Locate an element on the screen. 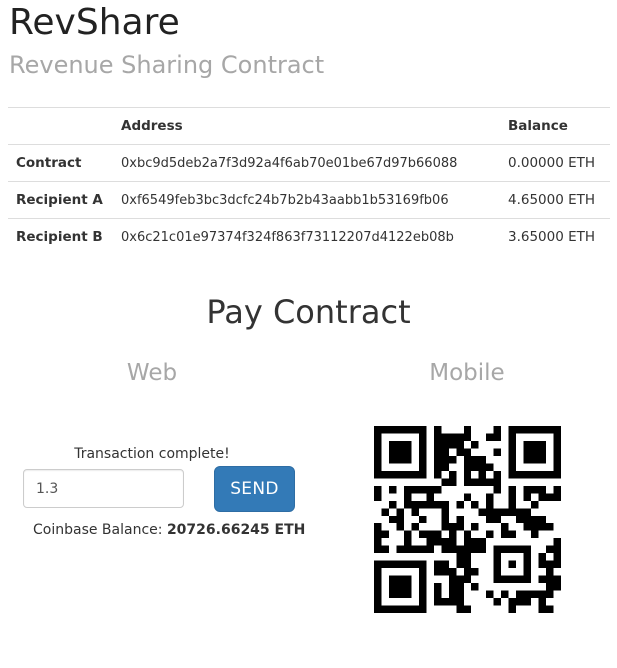  row-balance: 4.65000 ETH is located at coordinates (555, 200).